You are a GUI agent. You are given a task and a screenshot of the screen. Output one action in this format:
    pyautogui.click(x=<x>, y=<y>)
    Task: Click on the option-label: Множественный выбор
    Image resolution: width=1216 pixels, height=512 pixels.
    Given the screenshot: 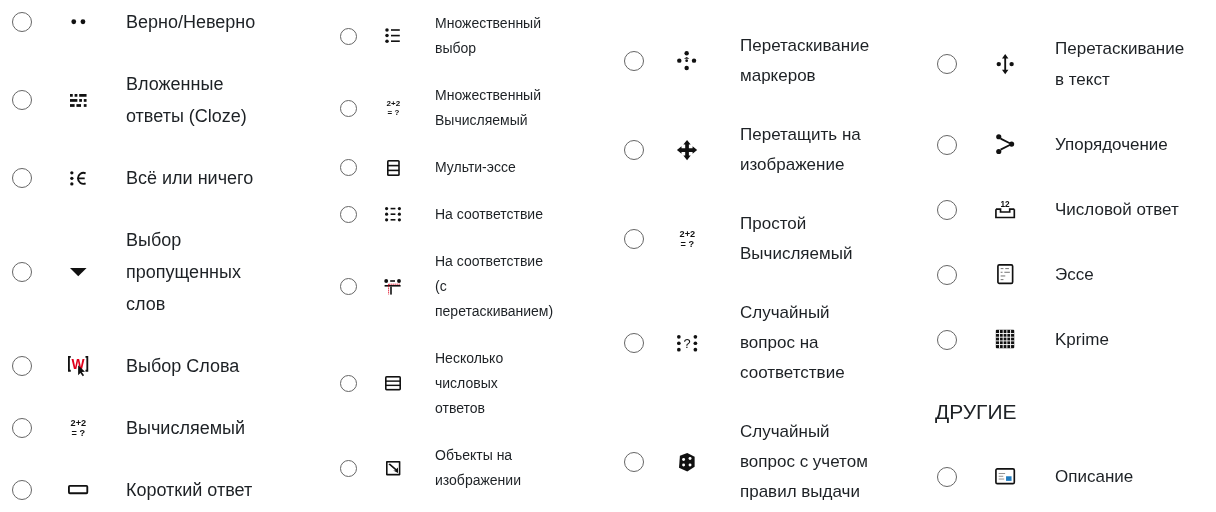 What is the action you would take?
    pyautogui.click(x=488, y=36)
    